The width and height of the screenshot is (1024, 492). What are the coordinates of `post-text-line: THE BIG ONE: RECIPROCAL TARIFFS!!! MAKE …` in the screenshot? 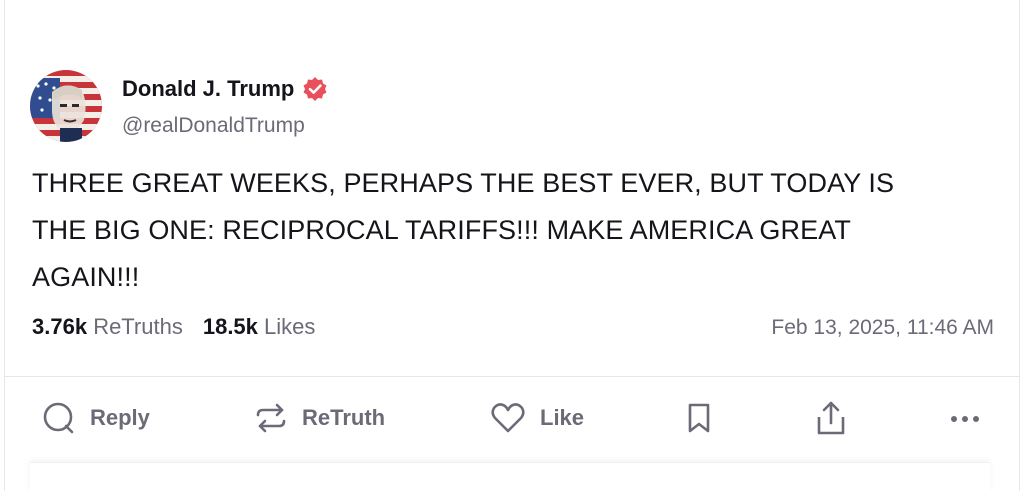 It's located at (441, 230).